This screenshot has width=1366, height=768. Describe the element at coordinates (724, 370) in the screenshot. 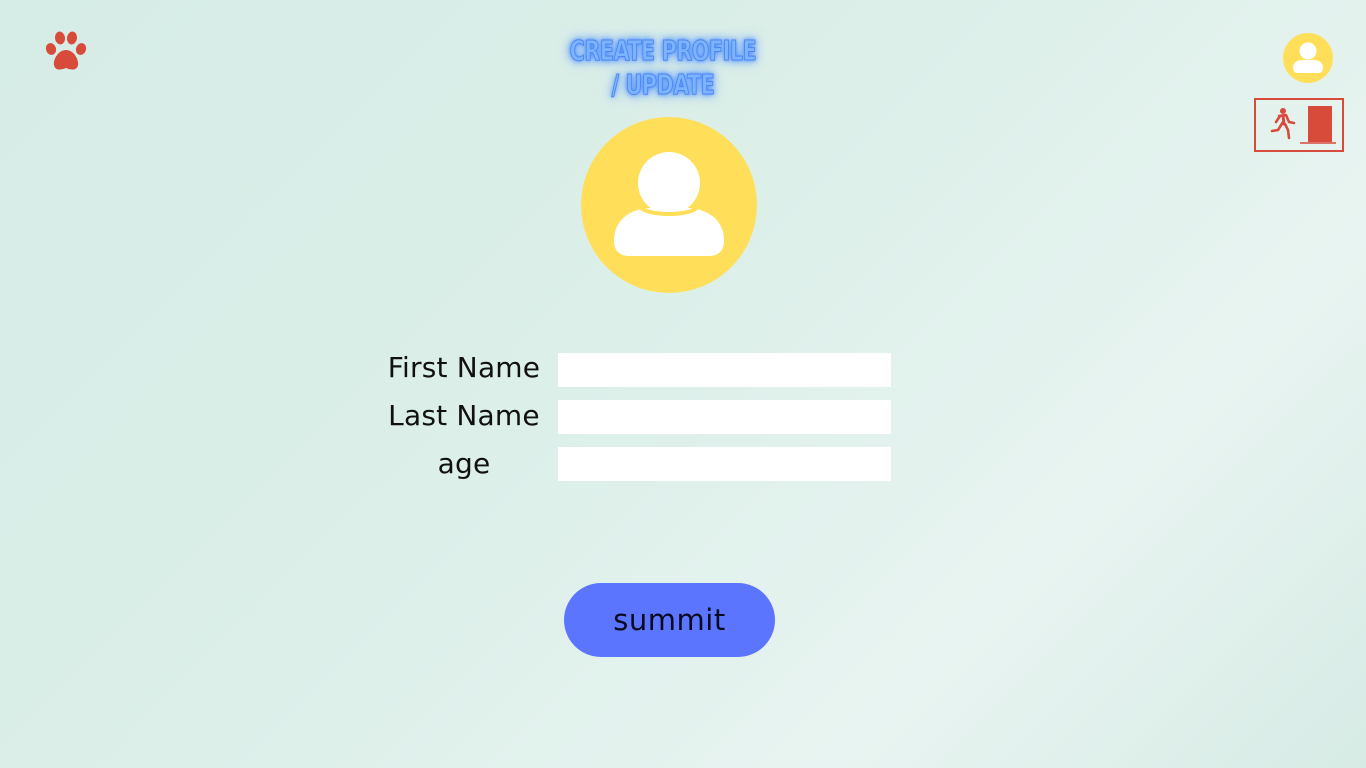

I see `first-name-field` at that location.